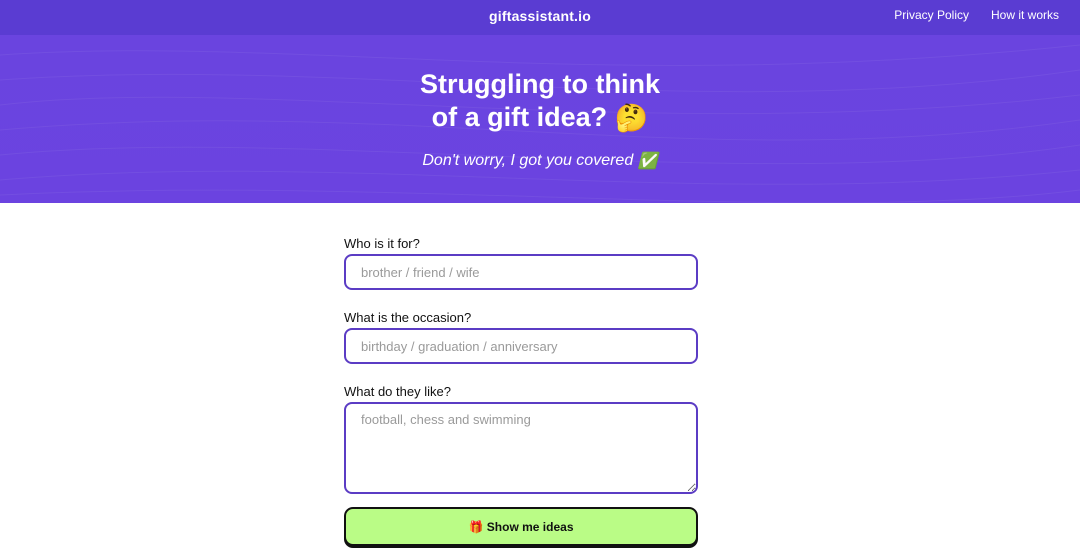 The height and width of the screenshot is (552, 1080). Describe the element at coordinates (631, 118) in the screenshot. I see `thinking-face-icon: 🤔` at that location.